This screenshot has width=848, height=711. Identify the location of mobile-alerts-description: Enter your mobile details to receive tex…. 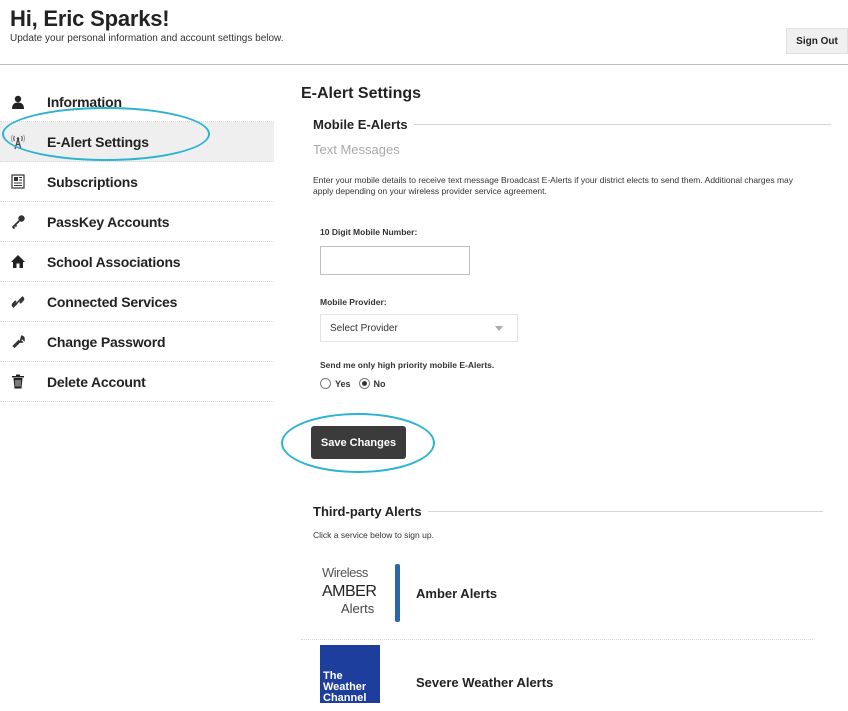
(553, 185).